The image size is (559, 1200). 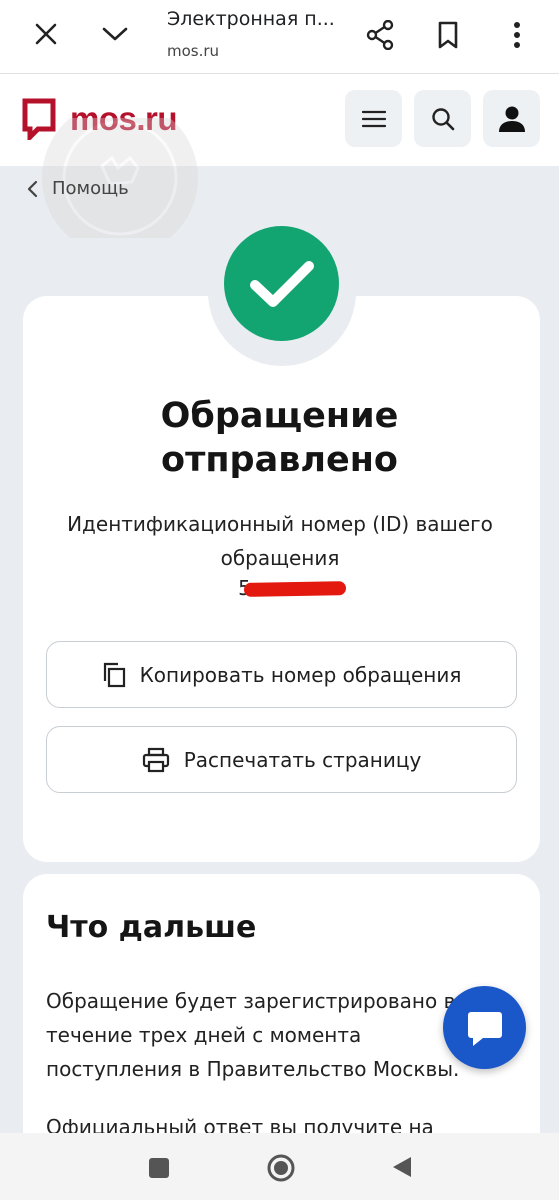 What do you see at coordinates (295, 589) in the screenshot?
I see `redaction-mark` at bounding box center [295, 589].